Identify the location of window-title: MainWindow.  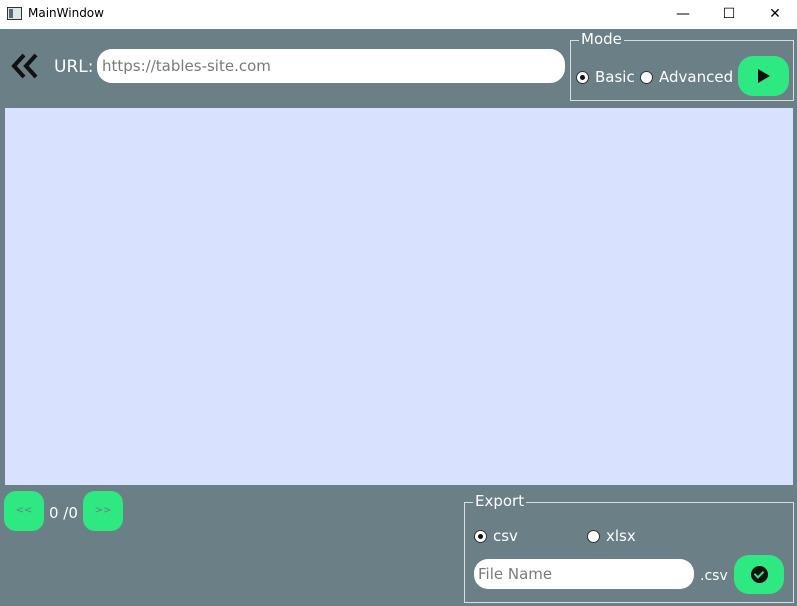
(66, 13).